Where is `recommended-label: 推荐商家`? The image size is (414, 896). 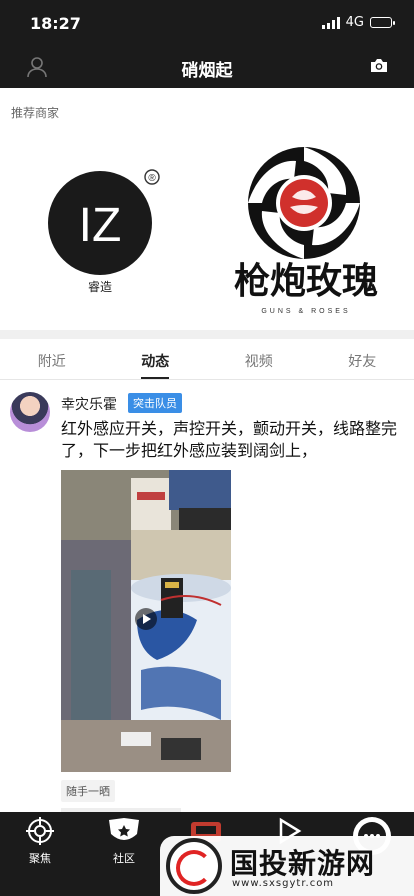
recommended-label: 推荐商家 is located at coordinates (35, 113).